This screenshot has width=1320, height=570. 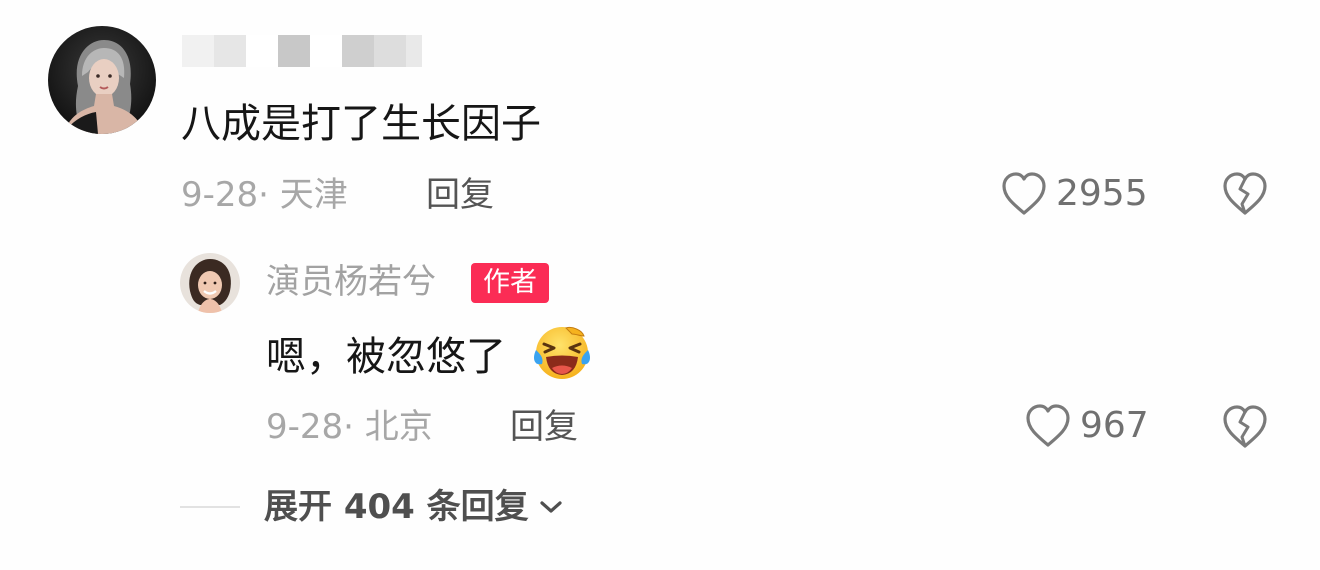 I want to click on expand-replies-label: 展开 404 条回复, so click(x=396, y=507).